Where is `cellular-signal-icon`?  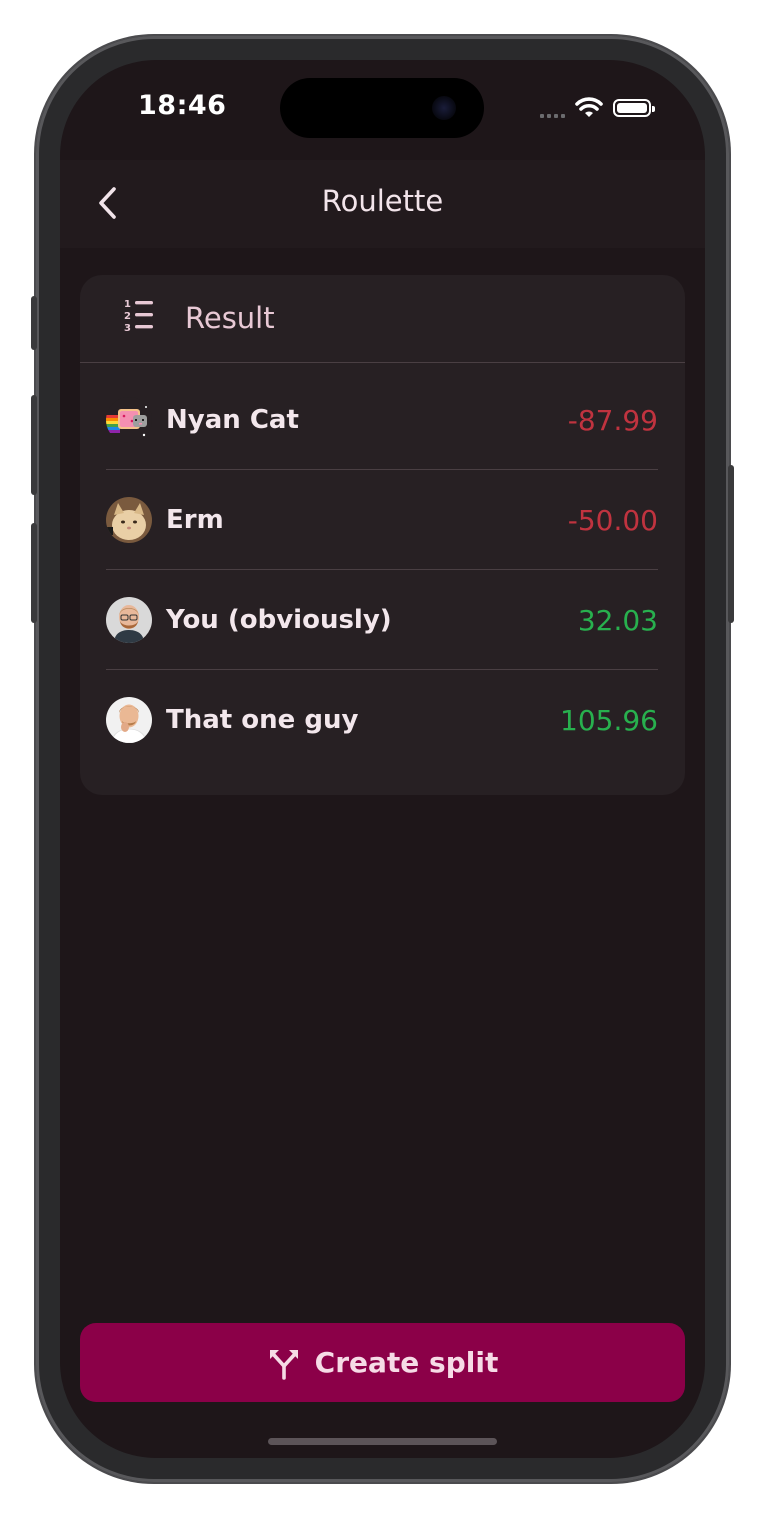 cellular-signal-icon is located at coordinates (552, 108).